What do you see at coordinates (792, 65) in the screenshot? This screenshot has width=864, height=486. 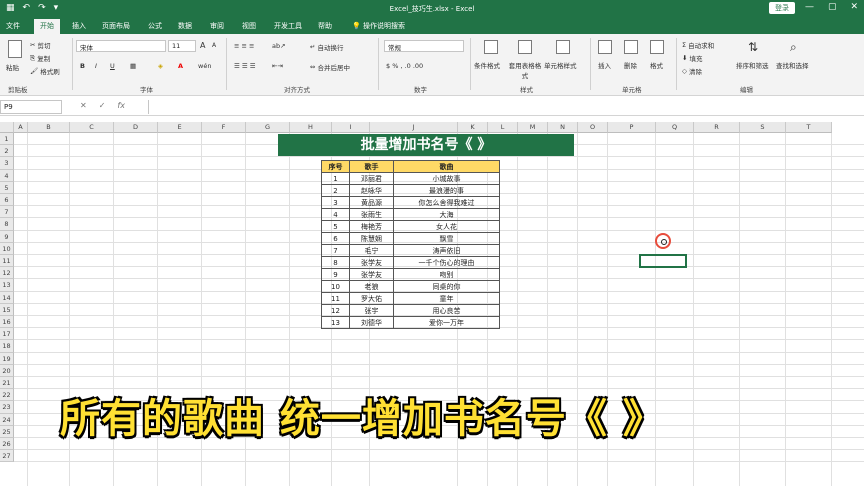 I see `find-select-button: 查找和选择` at bounding box center [792, 65].